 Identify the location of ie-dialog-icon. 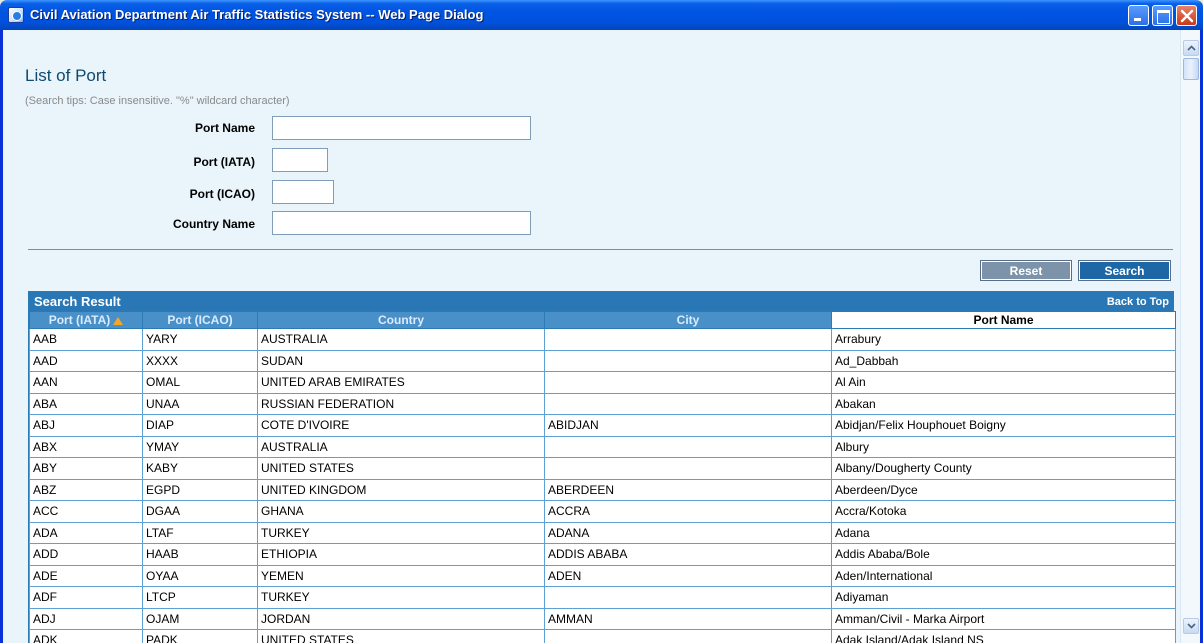
(16, 15).